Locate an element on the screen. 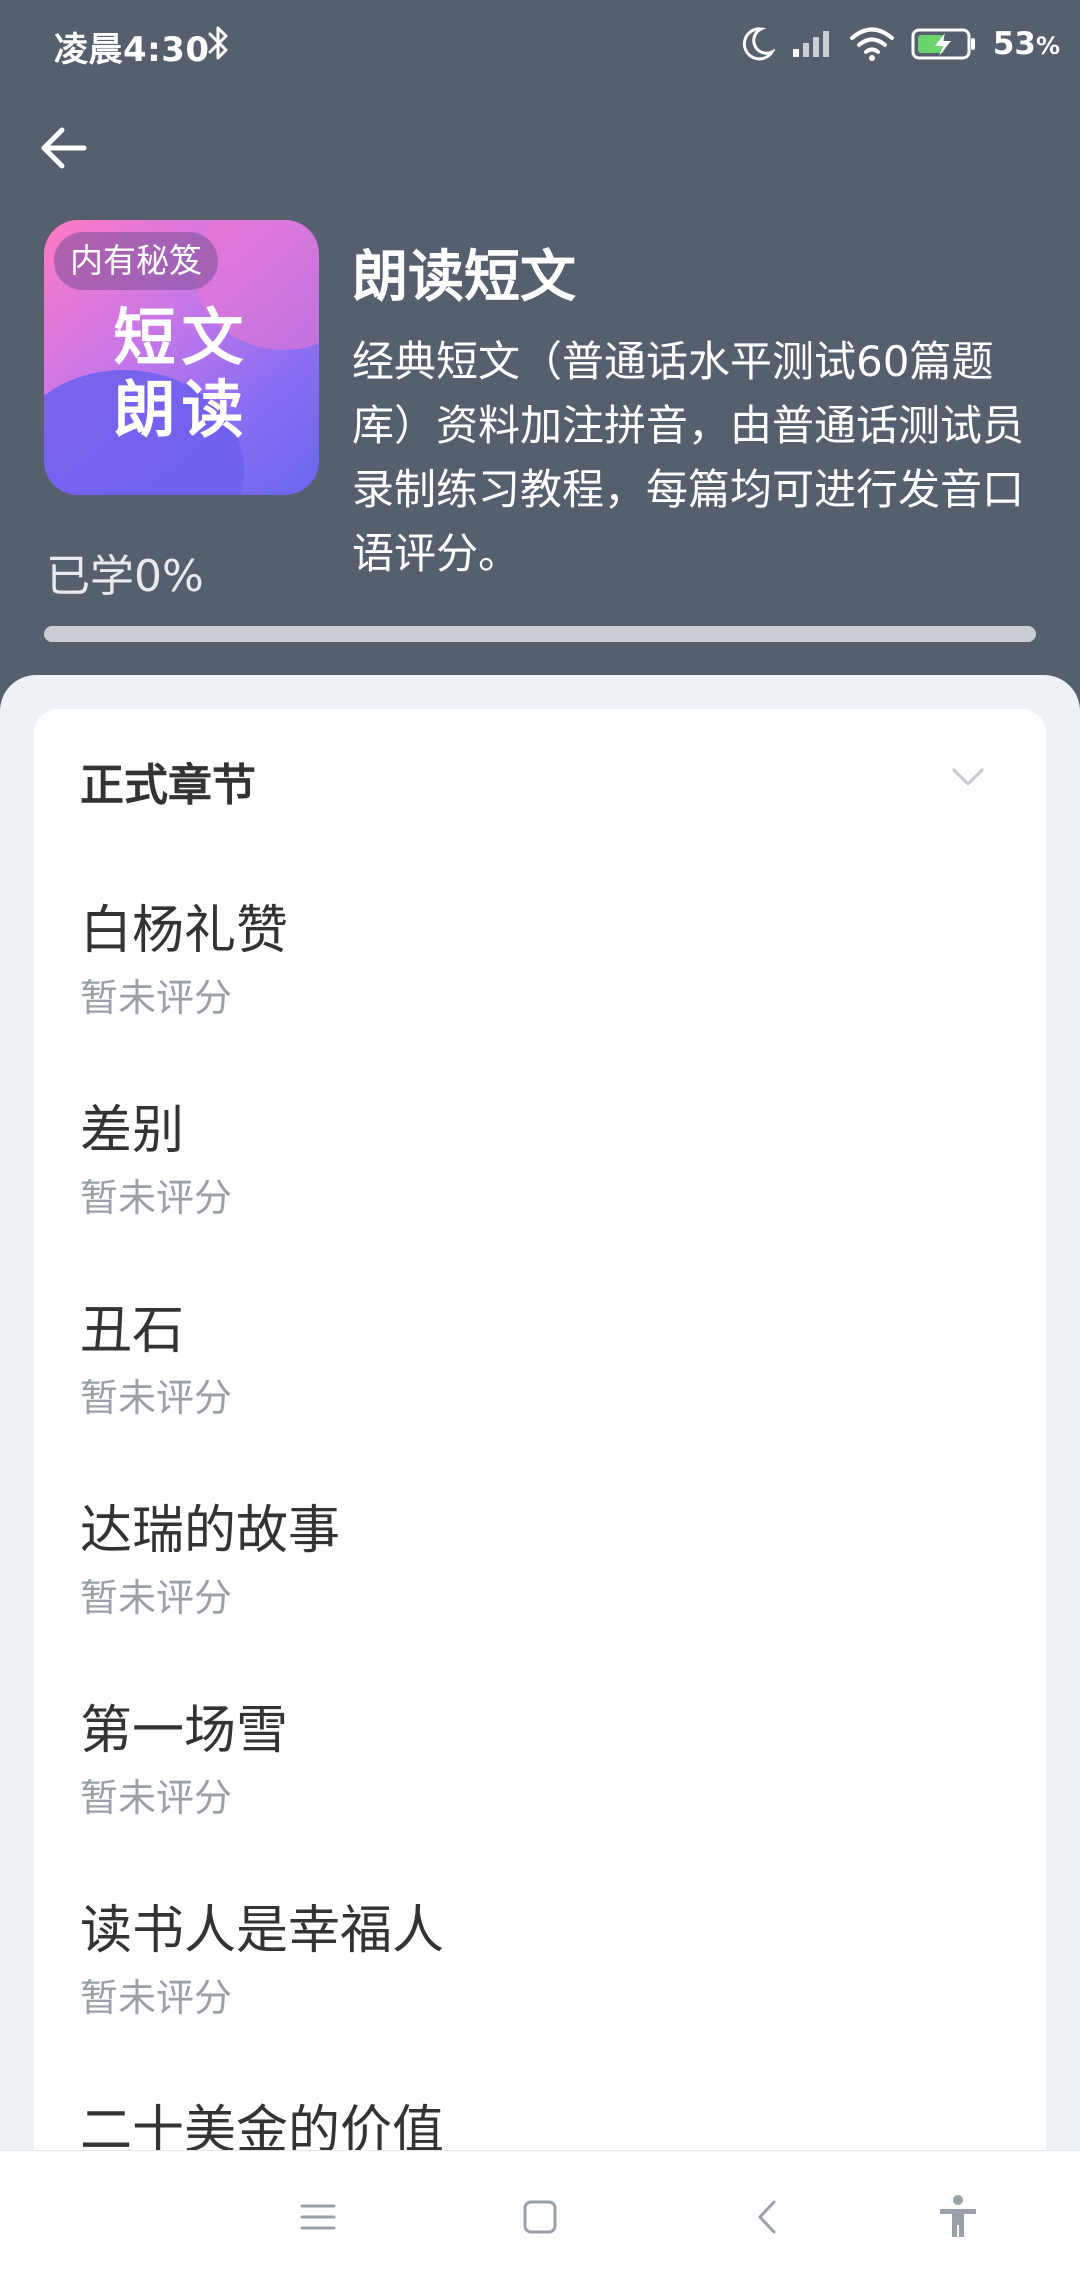 This screenshot has height=2281, width=1080. chapter-title: 丑石 is located at coordinates (132, 1331).